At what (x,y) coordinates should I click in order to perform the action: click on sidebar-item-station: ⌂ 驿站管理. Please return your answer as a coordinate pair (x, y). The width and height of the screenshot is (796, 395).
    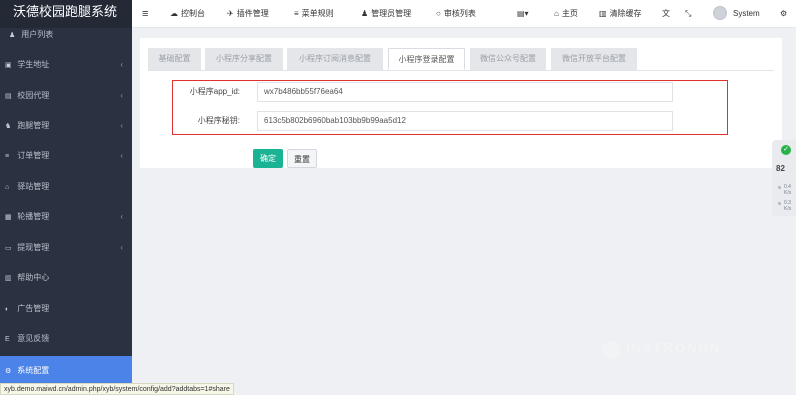
    Looking at the image, I should click on (66, 187).